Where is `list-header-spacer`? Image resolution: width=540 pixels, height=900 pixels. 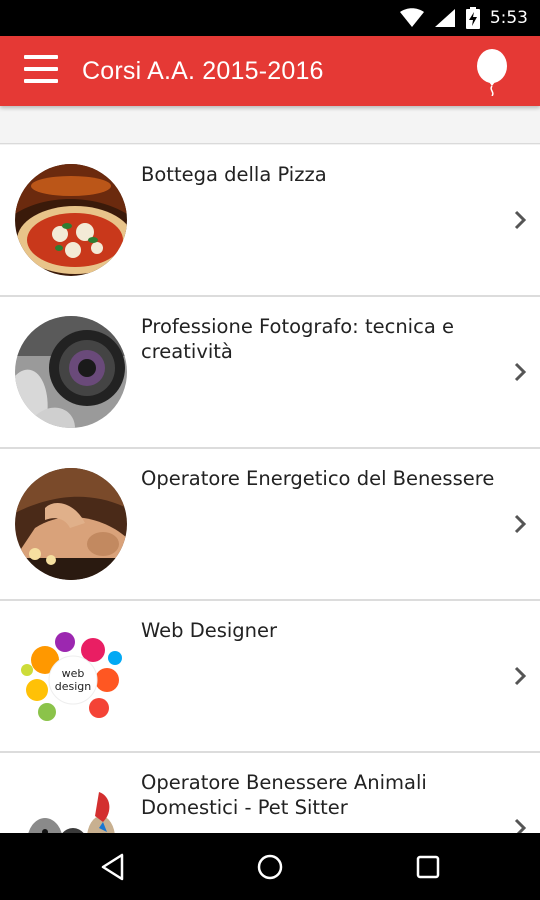
list-header-spacer is located at coordinates (270, 125).